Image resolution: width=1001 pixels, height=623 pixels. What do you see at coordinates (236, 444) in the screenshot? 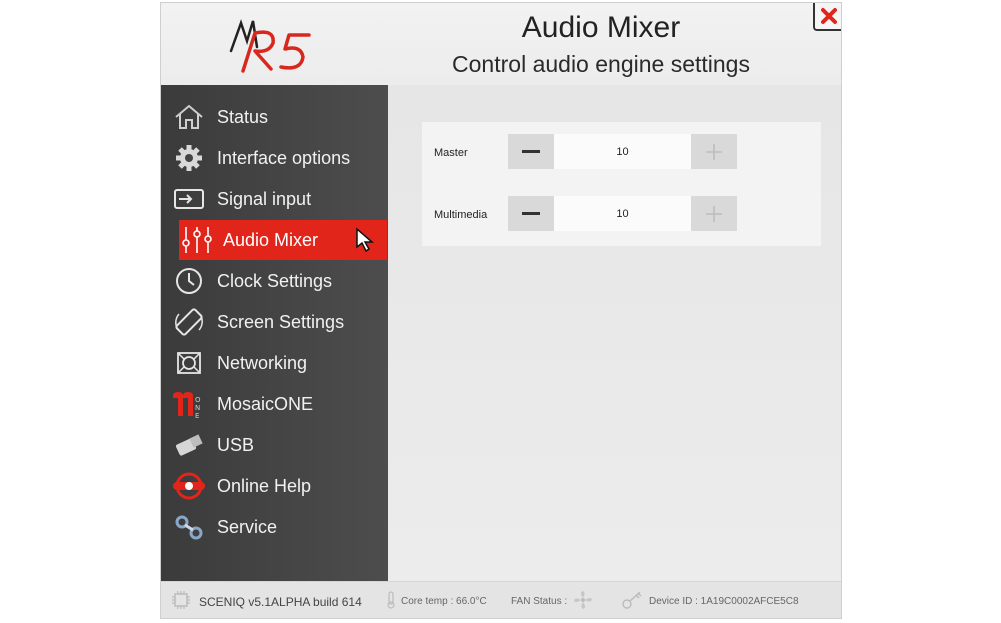
I see `sidebar-item-label: USB` at bounding box center [236, 444].